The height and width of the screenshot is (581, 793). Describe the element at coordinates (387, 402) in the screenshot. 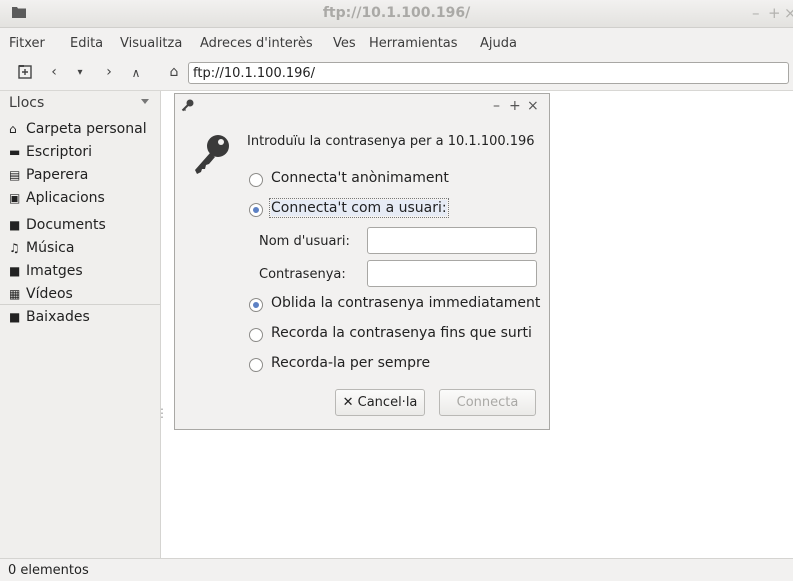

I see `cancel-button-label: Cancel·la` at that location.